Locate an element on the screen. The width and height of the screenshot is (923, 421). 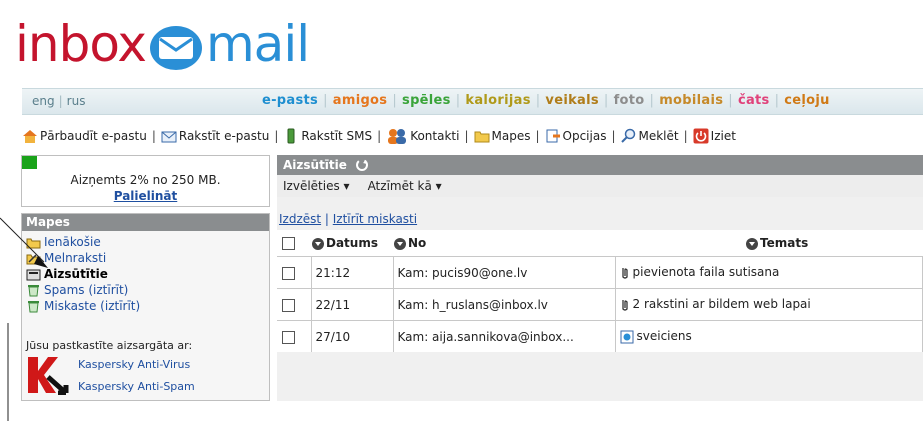
options-button: Opcijas is located at coordinates (576, 136).